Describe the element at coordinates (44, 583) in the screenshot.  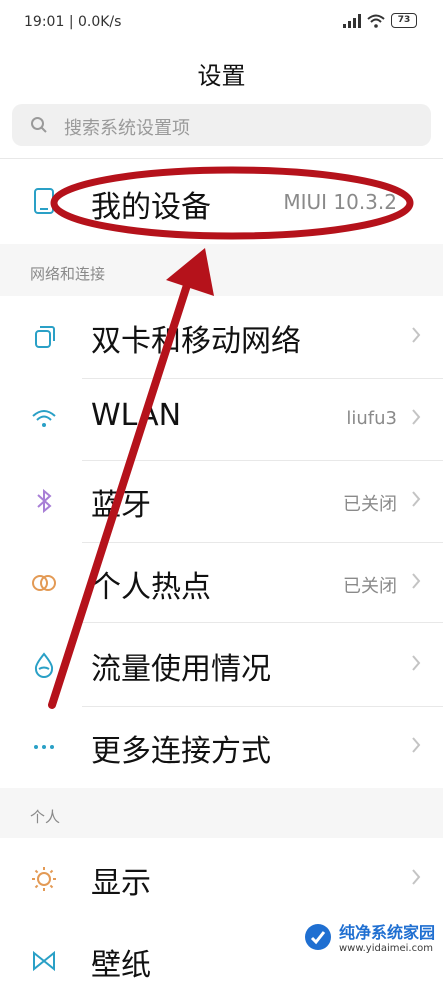
I see `hotspot-icon` at that location.